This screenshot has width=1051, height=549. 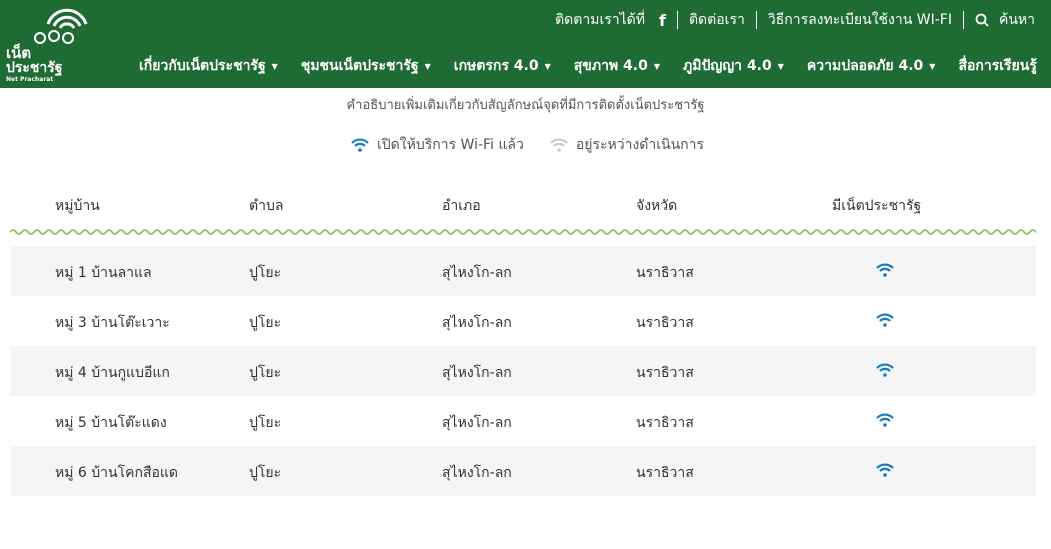 I want to click on nav-item-about: เกี่ยวกับเน็ตประชารัฐ ▼, so click(x=208, y=66).